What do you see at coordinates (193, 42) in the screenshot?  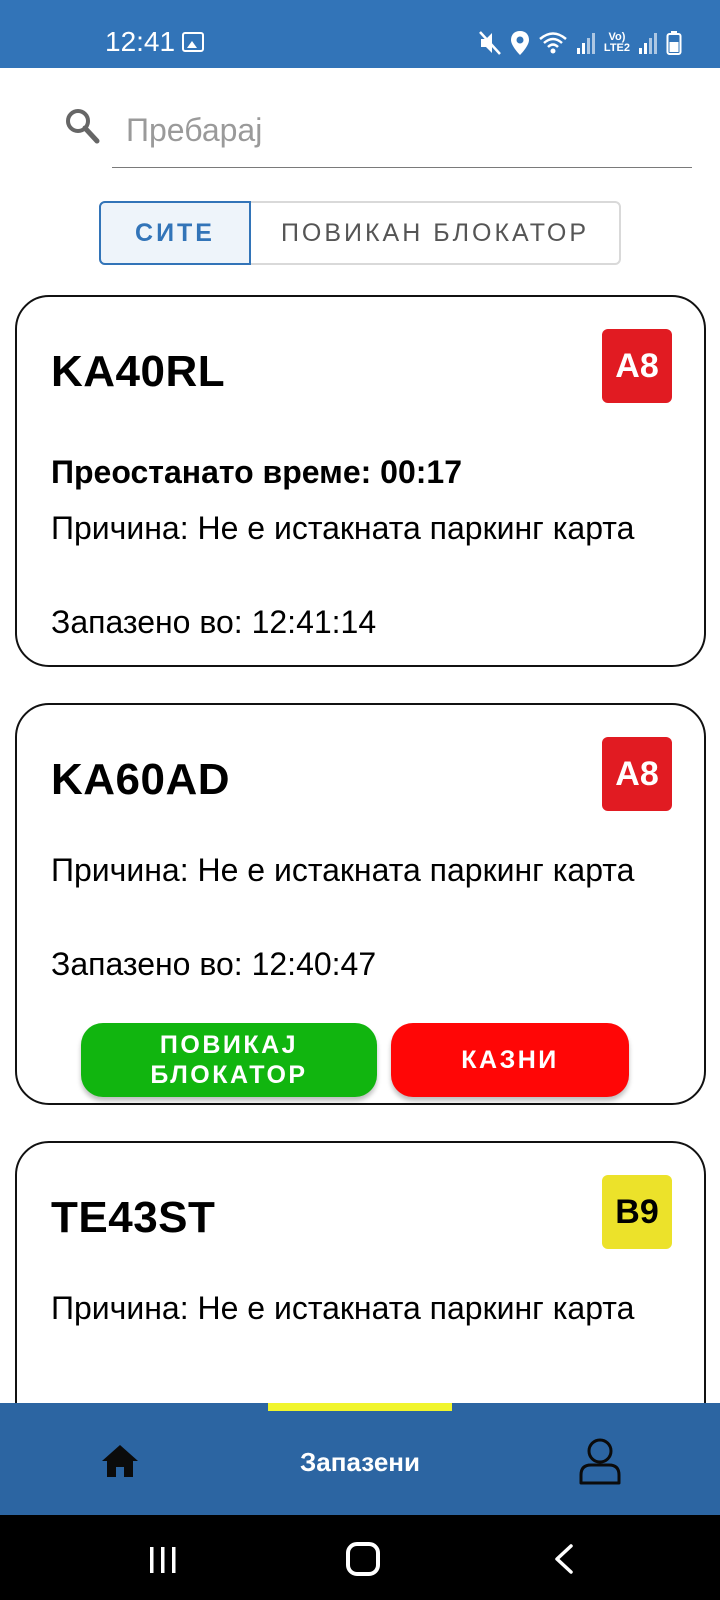 I see `image-notification-icon` at bounding box center [193, 42].